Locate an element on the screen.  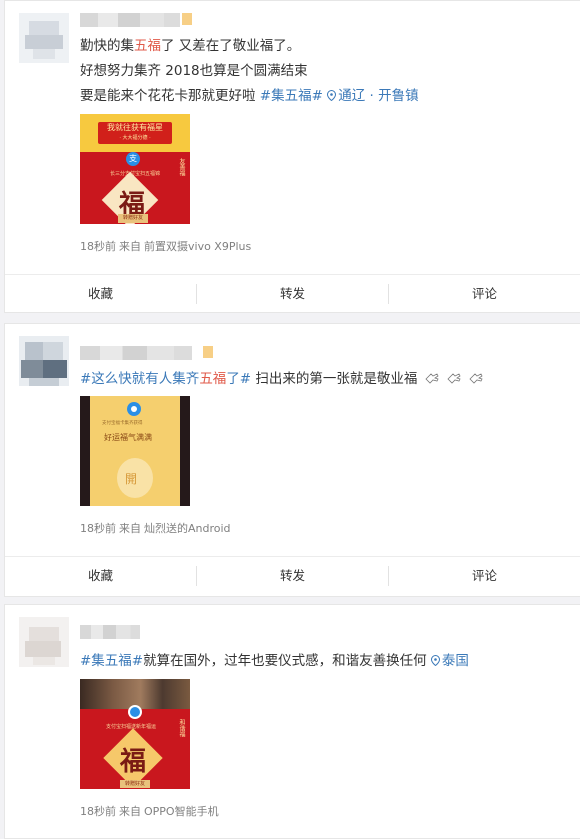
tag-text: #这么快就有人集齐 is located at coordinates (140, 379).